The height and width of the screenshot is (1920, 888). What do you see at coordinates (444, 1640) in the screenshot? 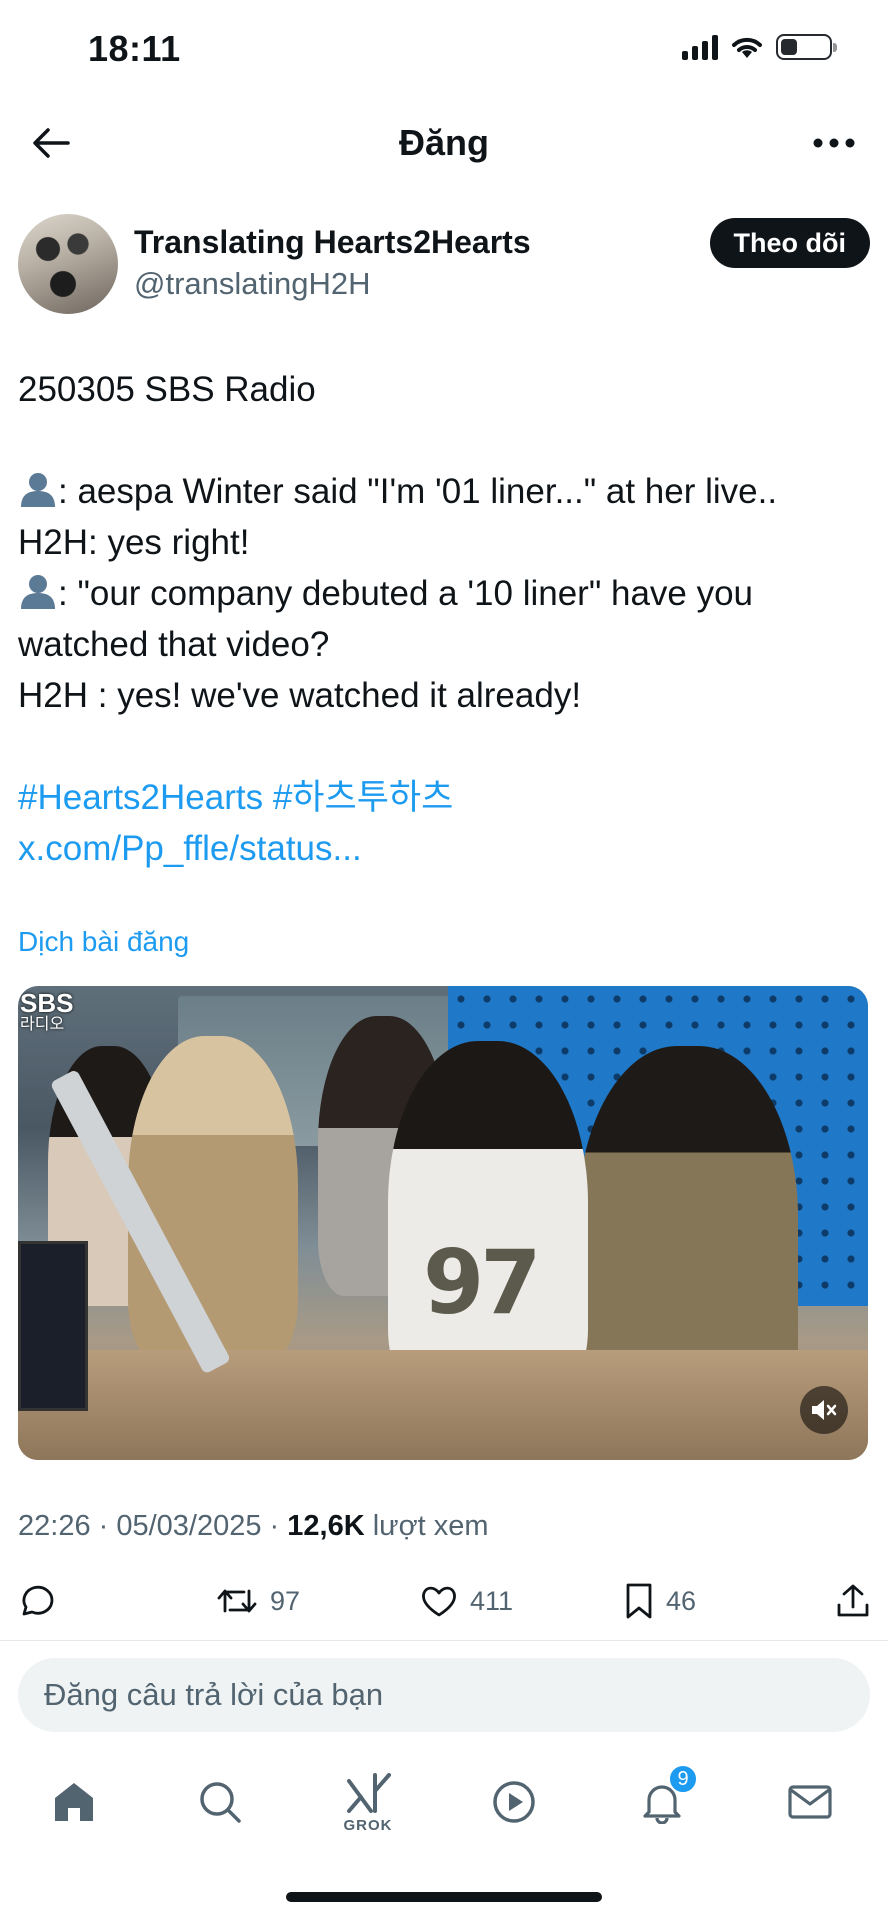
I see `divider` at bounding box center [444, 1640].